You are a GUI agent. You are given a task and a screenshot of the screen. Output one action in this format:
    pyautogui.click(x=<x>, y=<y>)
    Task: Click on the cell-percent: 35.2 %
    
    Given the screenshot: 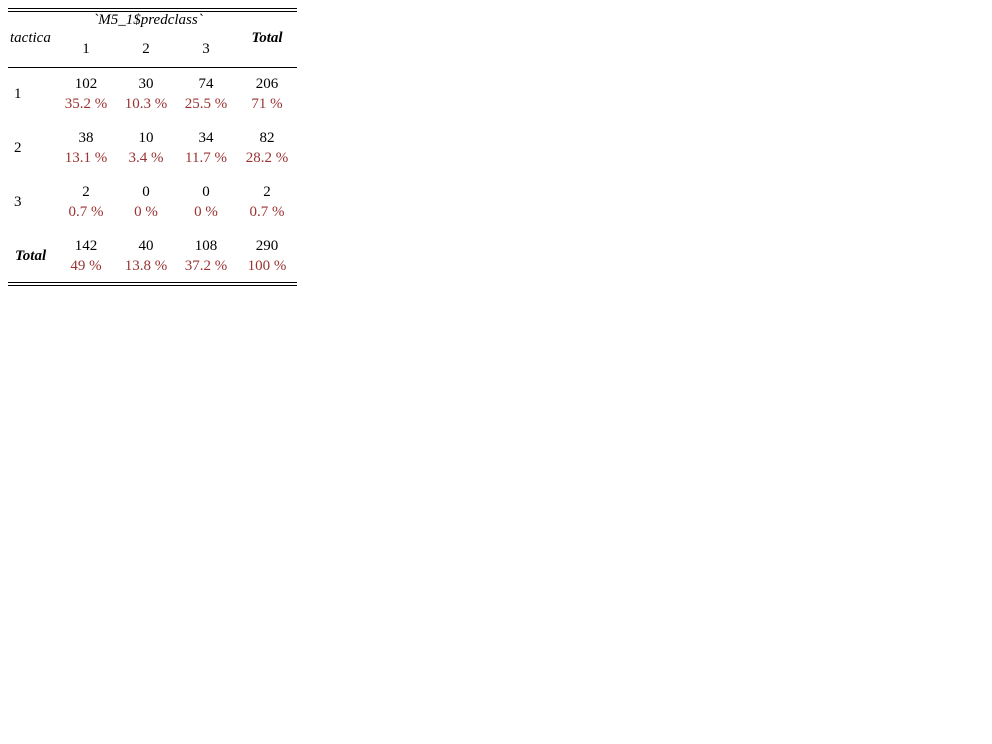 What is the action you would take?
    pyautogui.click(x=86, y=104)
    